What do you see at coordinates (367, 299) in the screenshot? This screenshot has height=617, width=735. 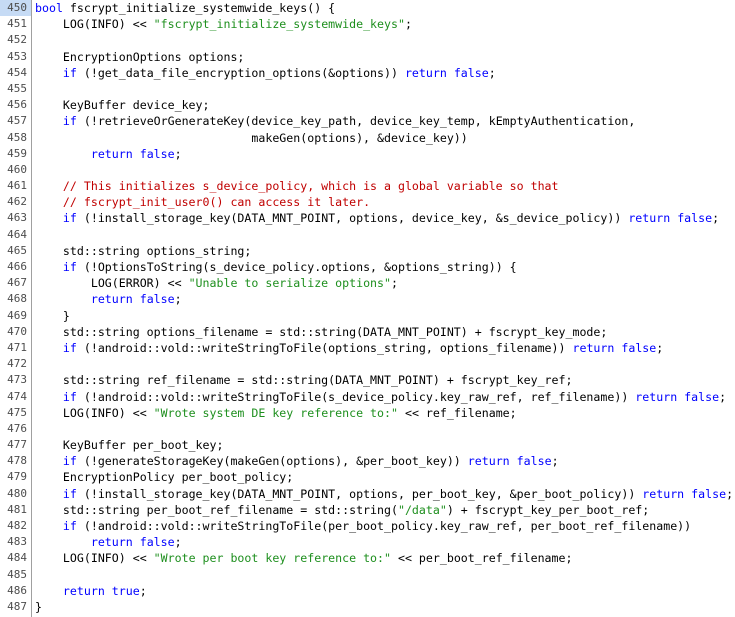 I see `code-line: 468 return false;` at bounding box center [367, 299].